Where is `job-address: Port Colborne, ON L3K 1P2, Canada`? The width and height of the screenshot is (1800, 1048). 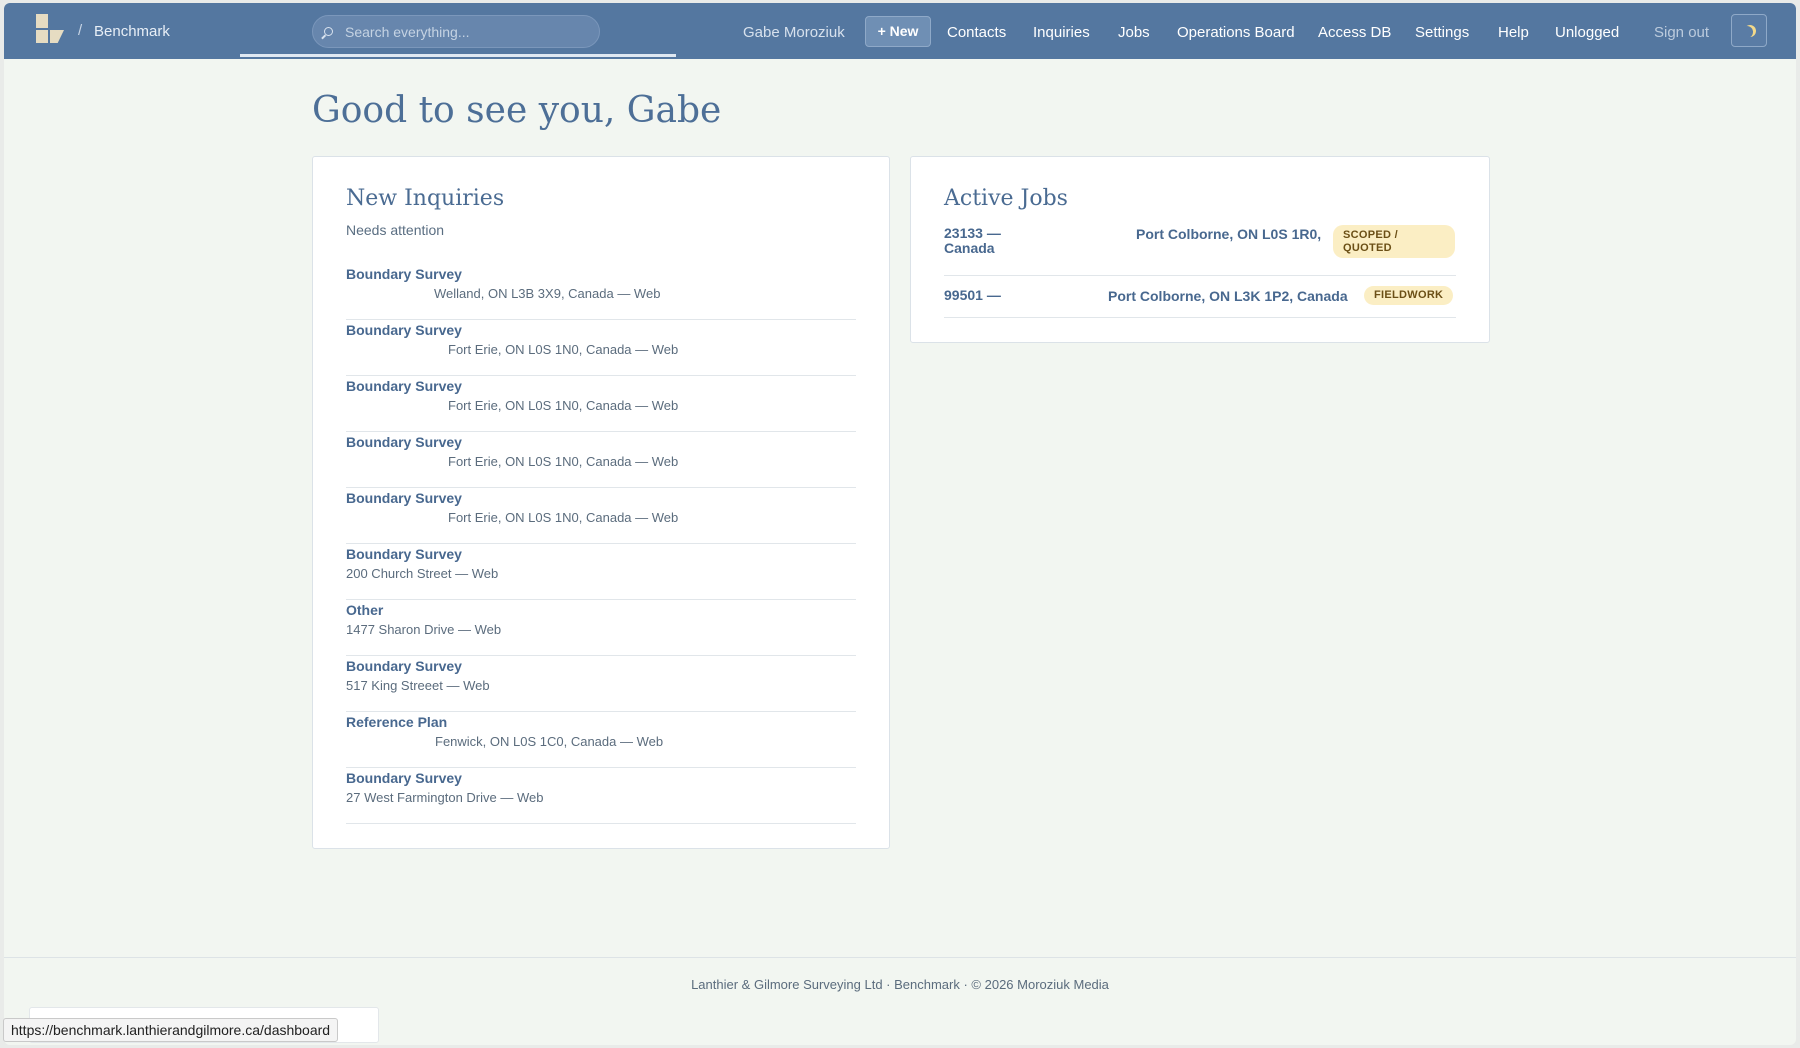
job-address: Port Colborne, ON L3K 1P2, Canada is located at coordinates (1228, 296).